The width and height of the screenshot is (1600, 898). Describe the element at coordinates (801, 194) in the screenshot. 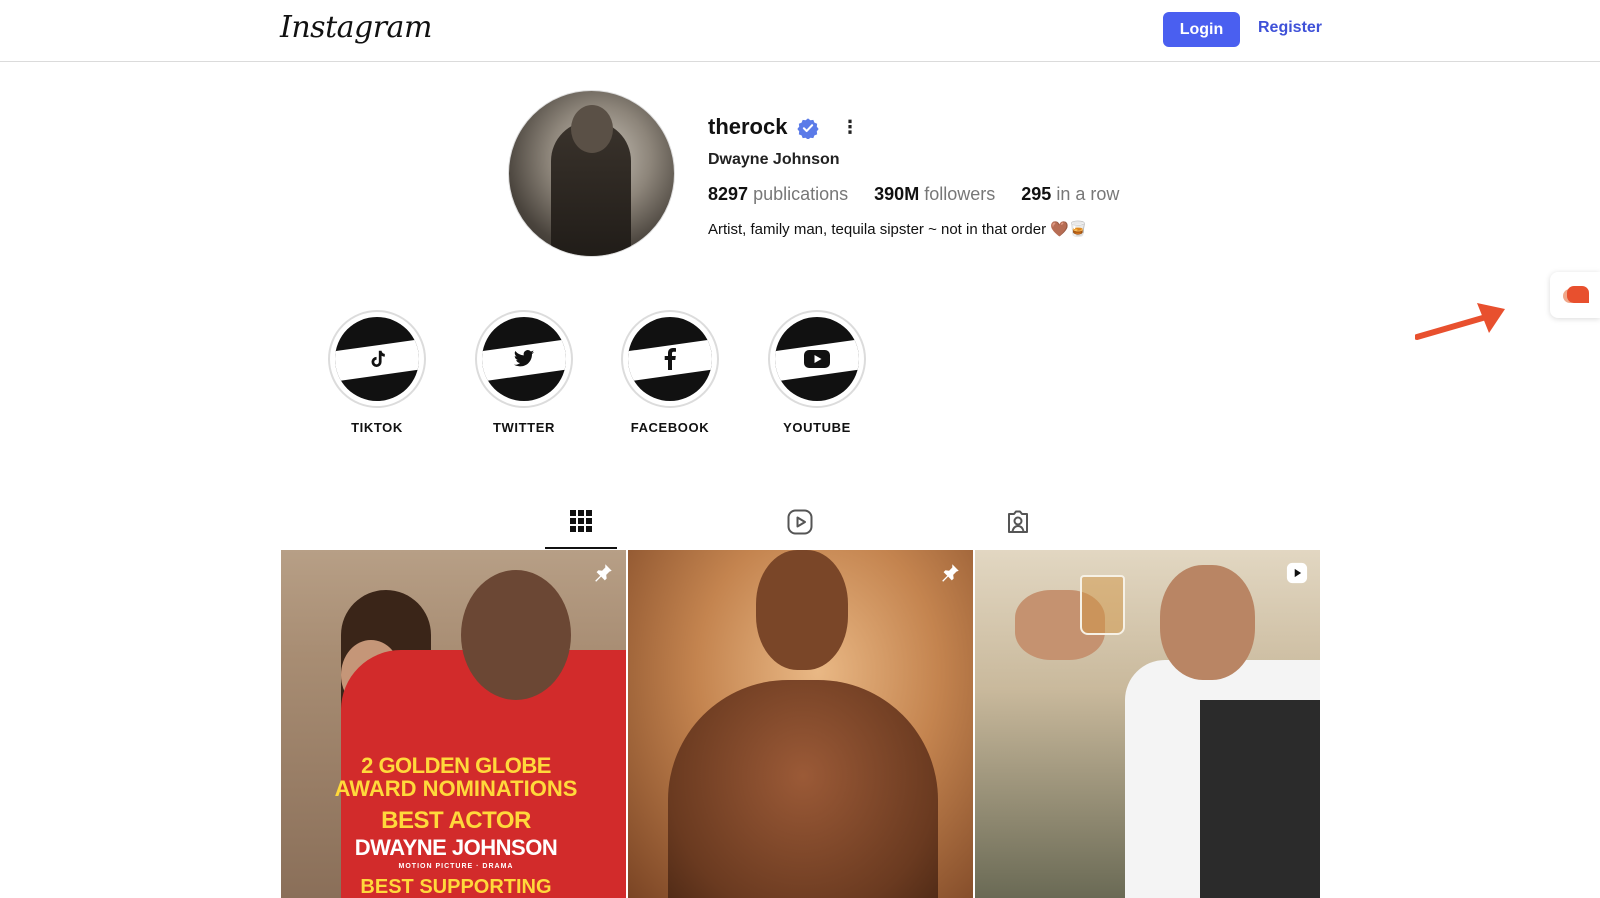

I see `publications-label: publications` at that location.